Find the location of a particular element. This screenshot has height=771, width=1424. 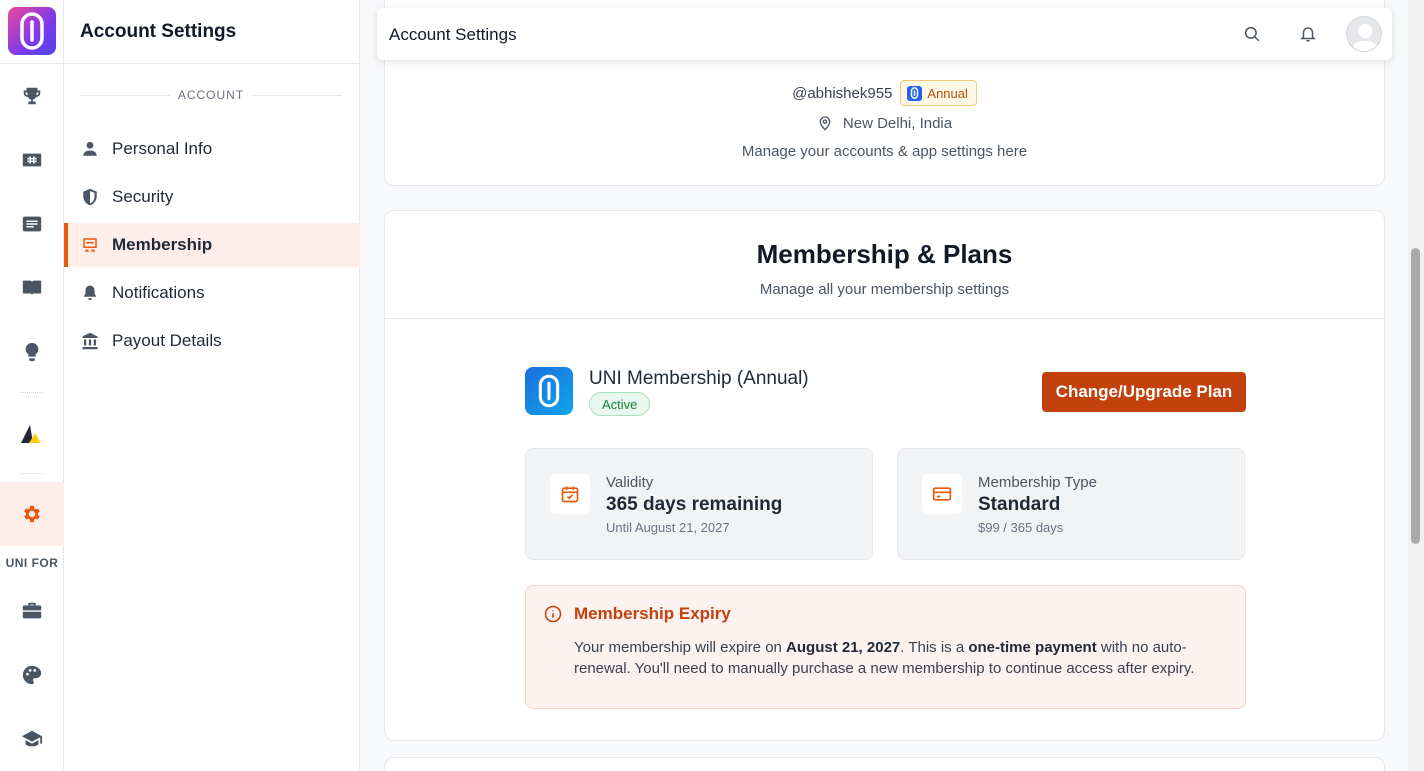

hash-card-icon is located at coordinates (32, 160).